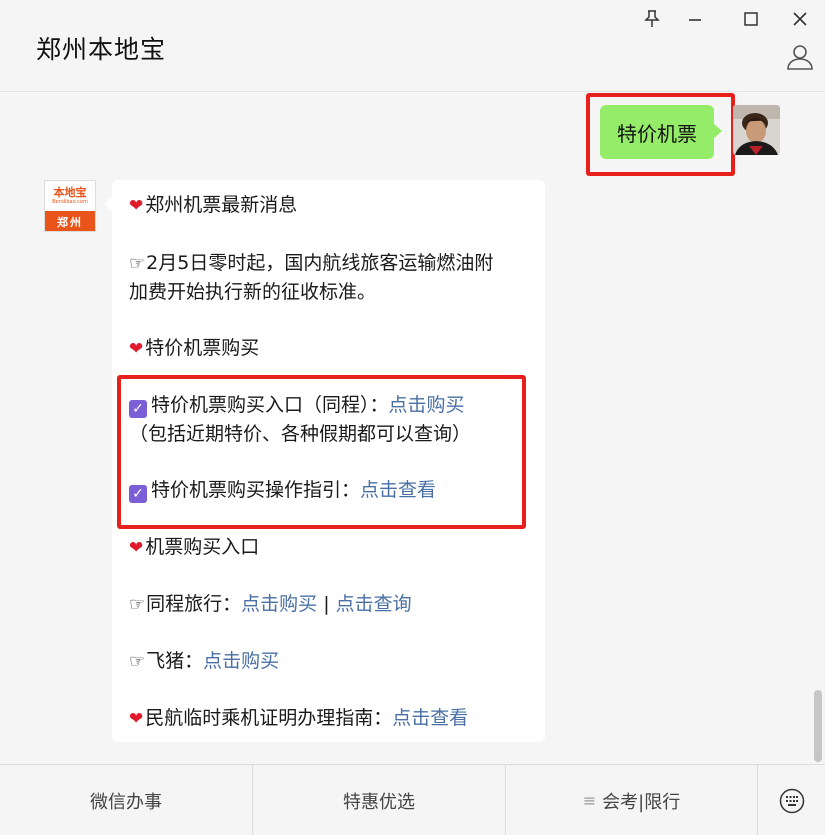 This screenshot has height=835, width=825. Describe the element at coordinates (70, 221) in the screenshot. I see `bot-avatar-city: 郑州` at that location.